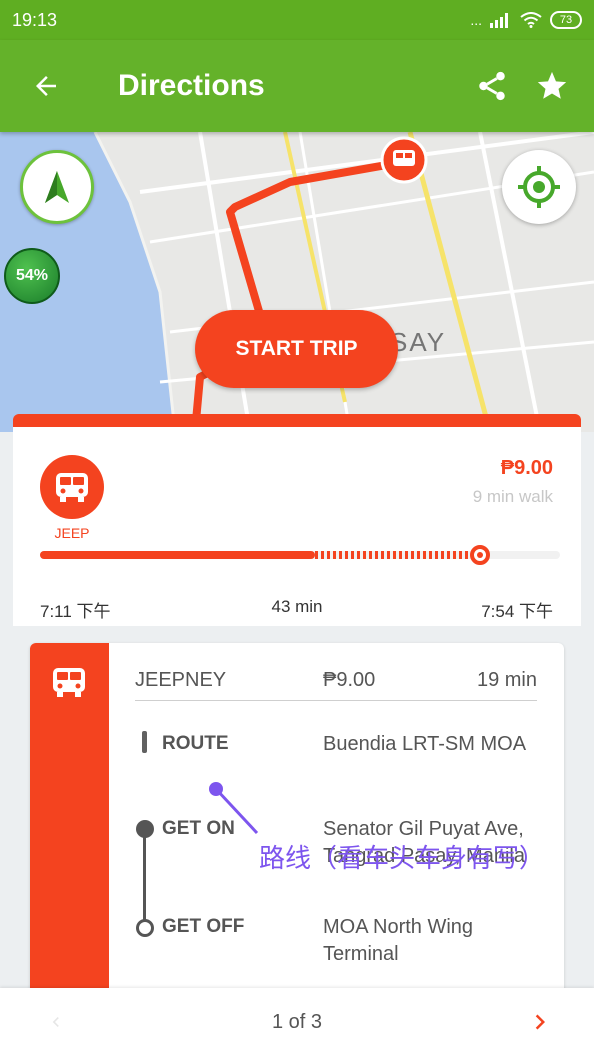 This screenshot has height=1056, width=594. I want to click on previous-button, so click(56, 1022).